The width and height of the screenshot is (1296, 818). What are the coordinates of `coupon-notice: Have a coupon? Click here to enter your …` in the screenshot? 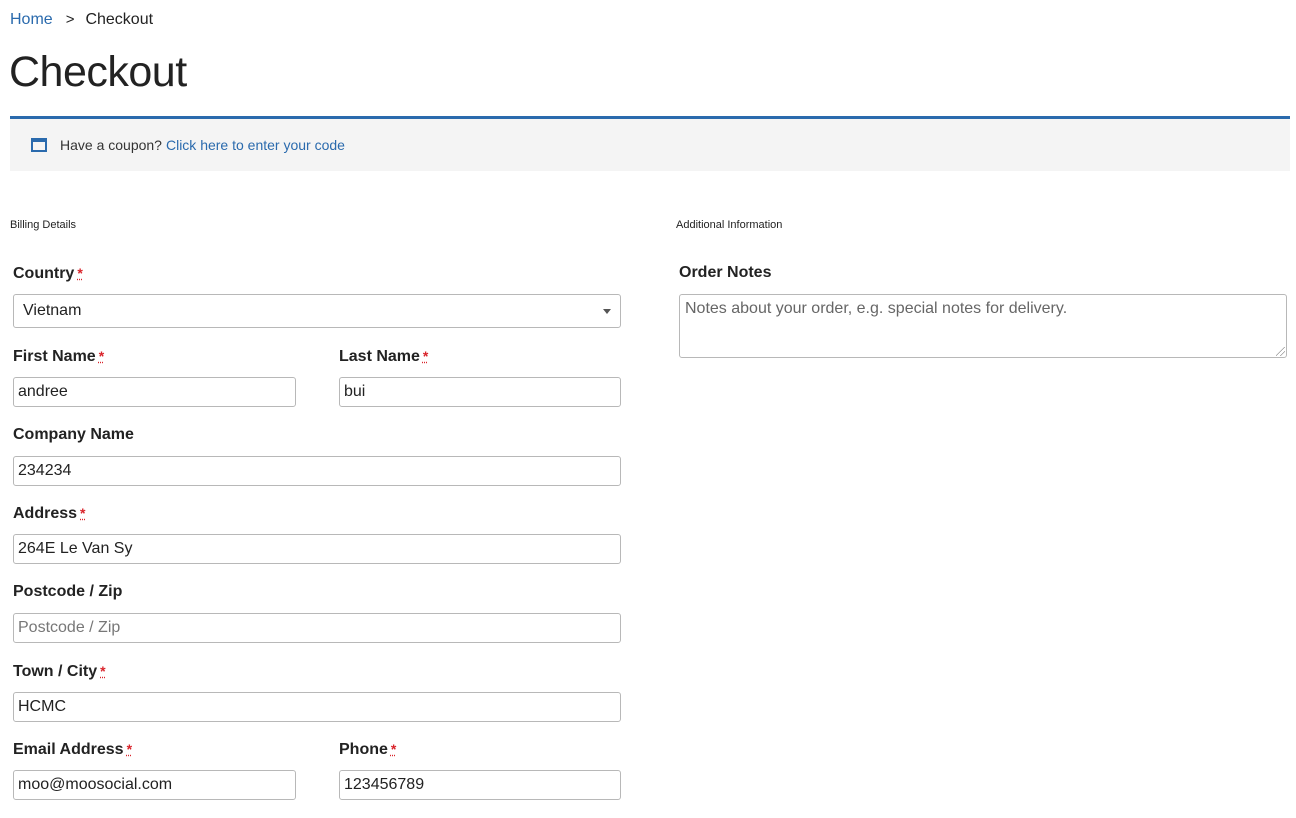 It's located at (650, 143).